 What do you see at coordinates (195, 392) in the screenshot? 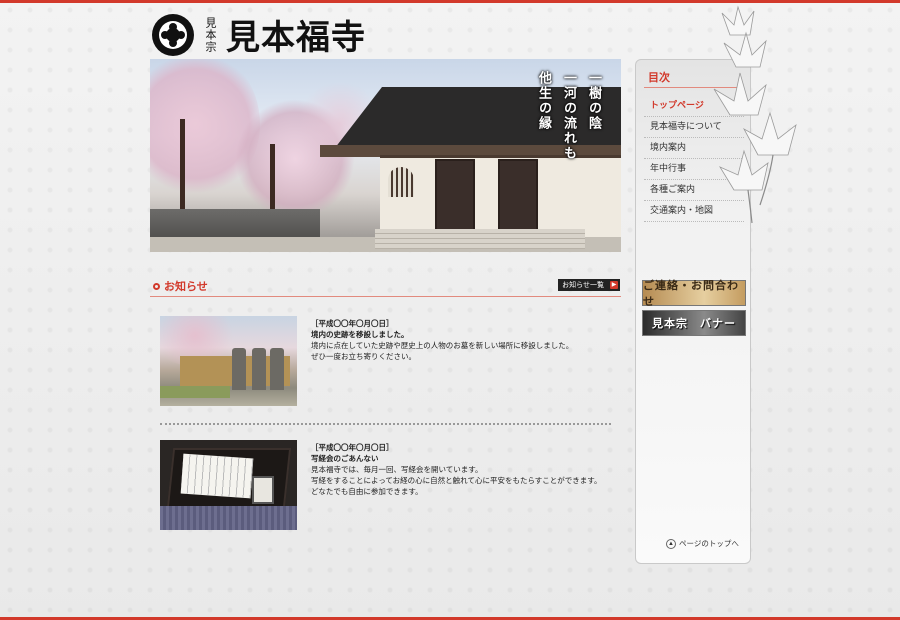
I see `lawn` at bounding box center [195, 392].